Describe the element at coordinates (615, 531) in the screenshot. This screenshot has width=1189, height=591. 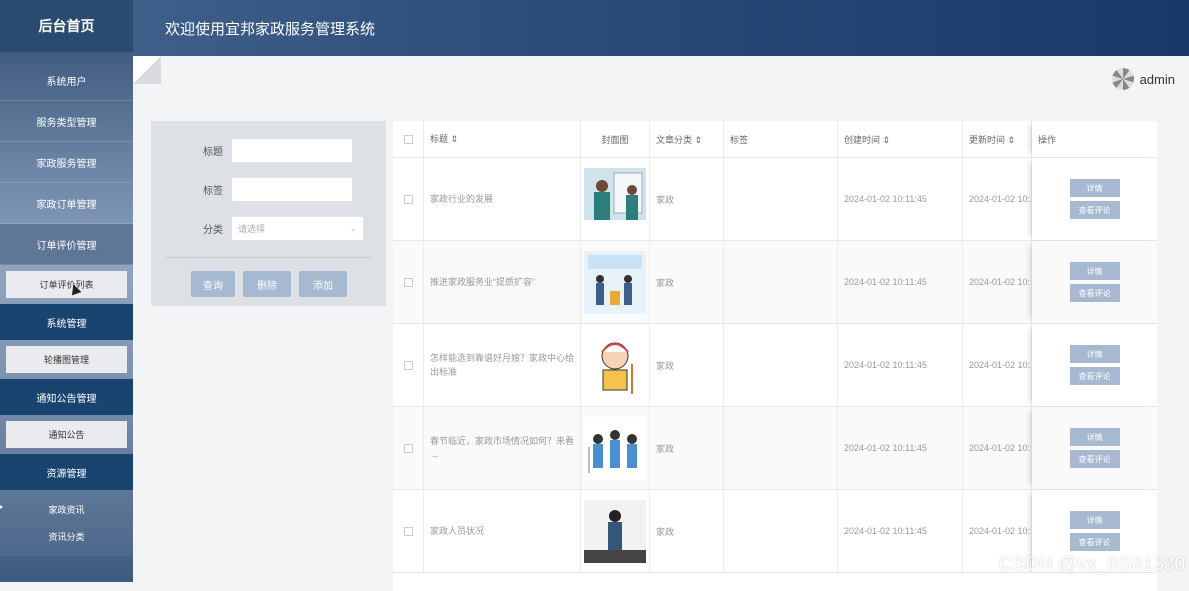
I see `cover-image-staff` at that location.